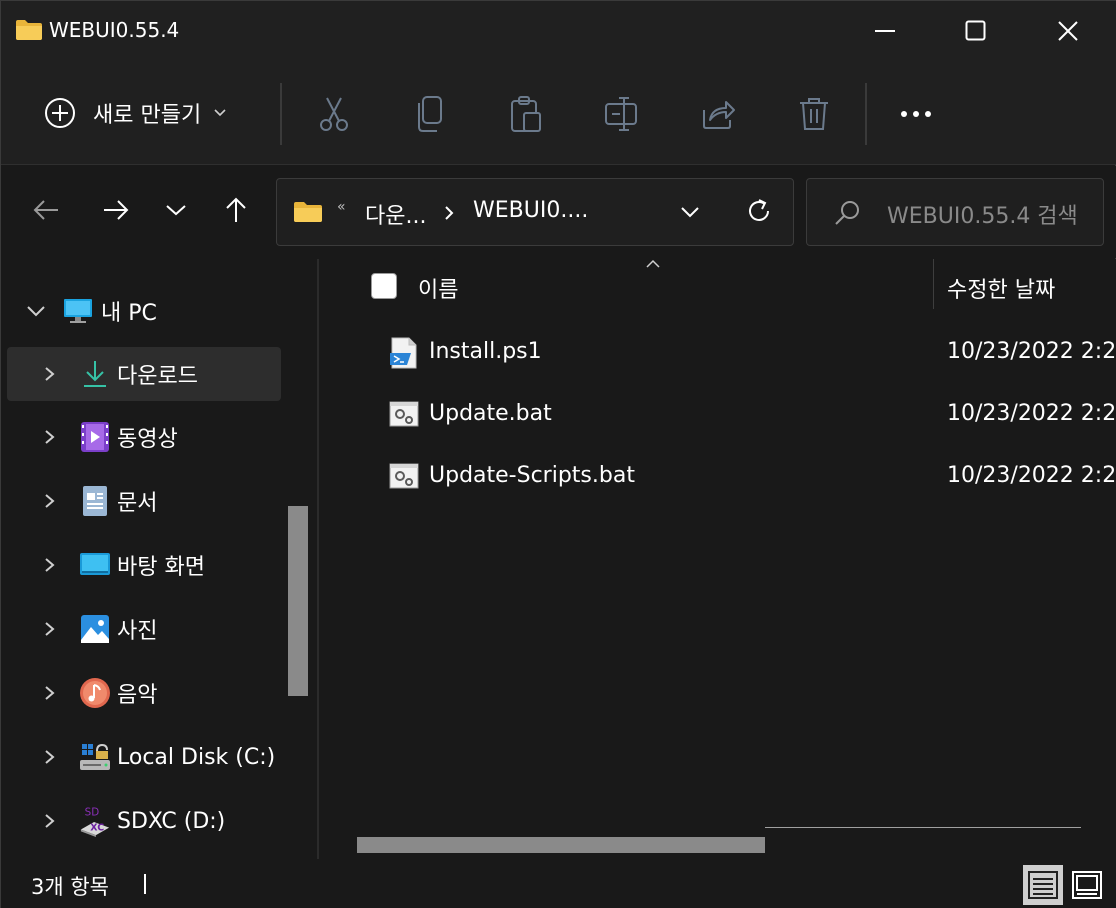 Image resolution: width=1116 pixels, height=908 pixels. What do you see at coordinates (904, 114) in the screenshot?
I see `more-icon` at bounding box center [904, 114].